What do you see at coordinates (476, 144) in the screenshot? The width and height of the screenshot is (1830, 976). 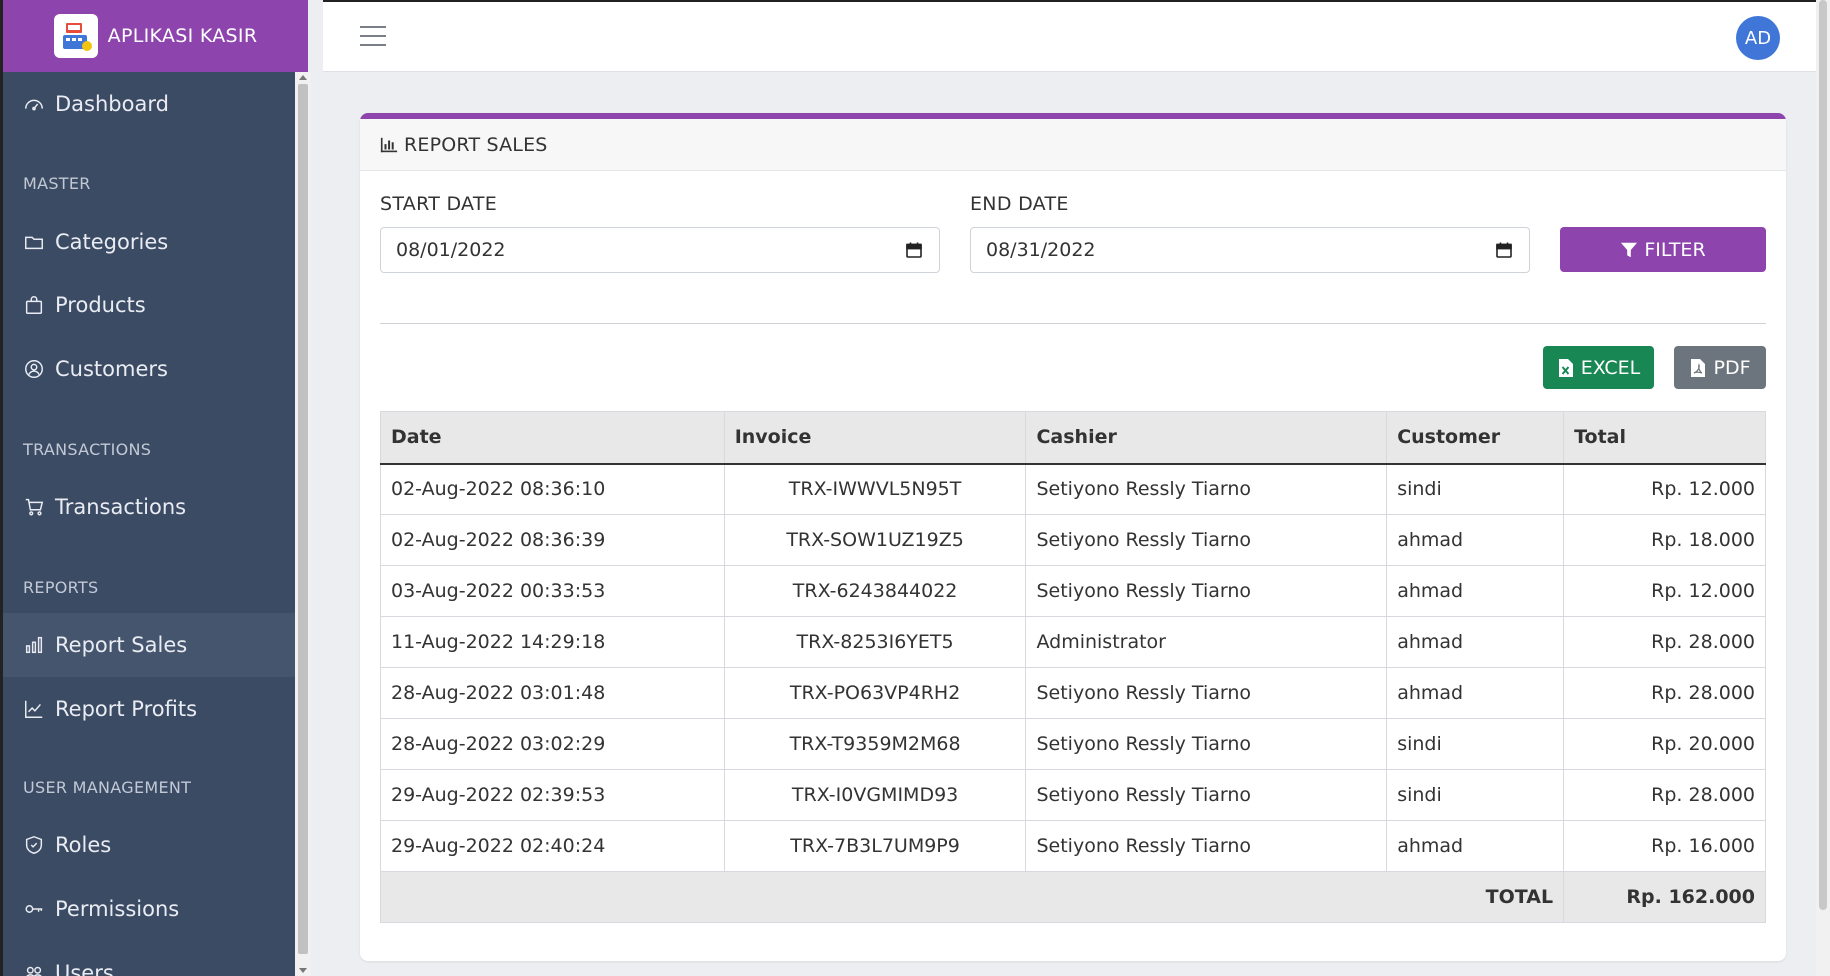 I see `card-title: REPORT SALES` at bounding box center [476, 144].